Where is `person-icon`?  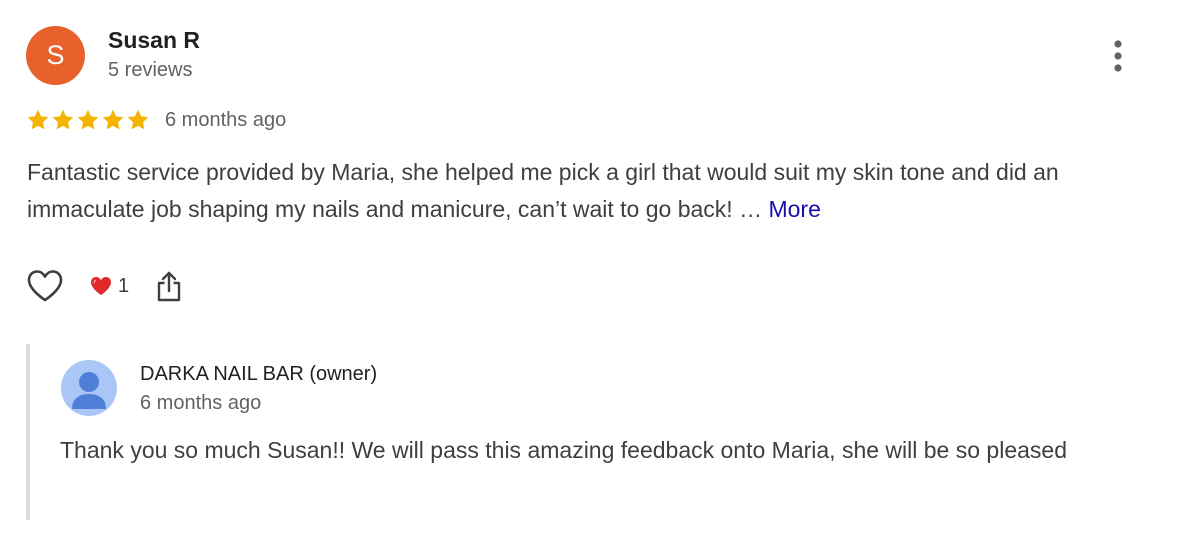
person-icon is located at coordinates (89, 390).